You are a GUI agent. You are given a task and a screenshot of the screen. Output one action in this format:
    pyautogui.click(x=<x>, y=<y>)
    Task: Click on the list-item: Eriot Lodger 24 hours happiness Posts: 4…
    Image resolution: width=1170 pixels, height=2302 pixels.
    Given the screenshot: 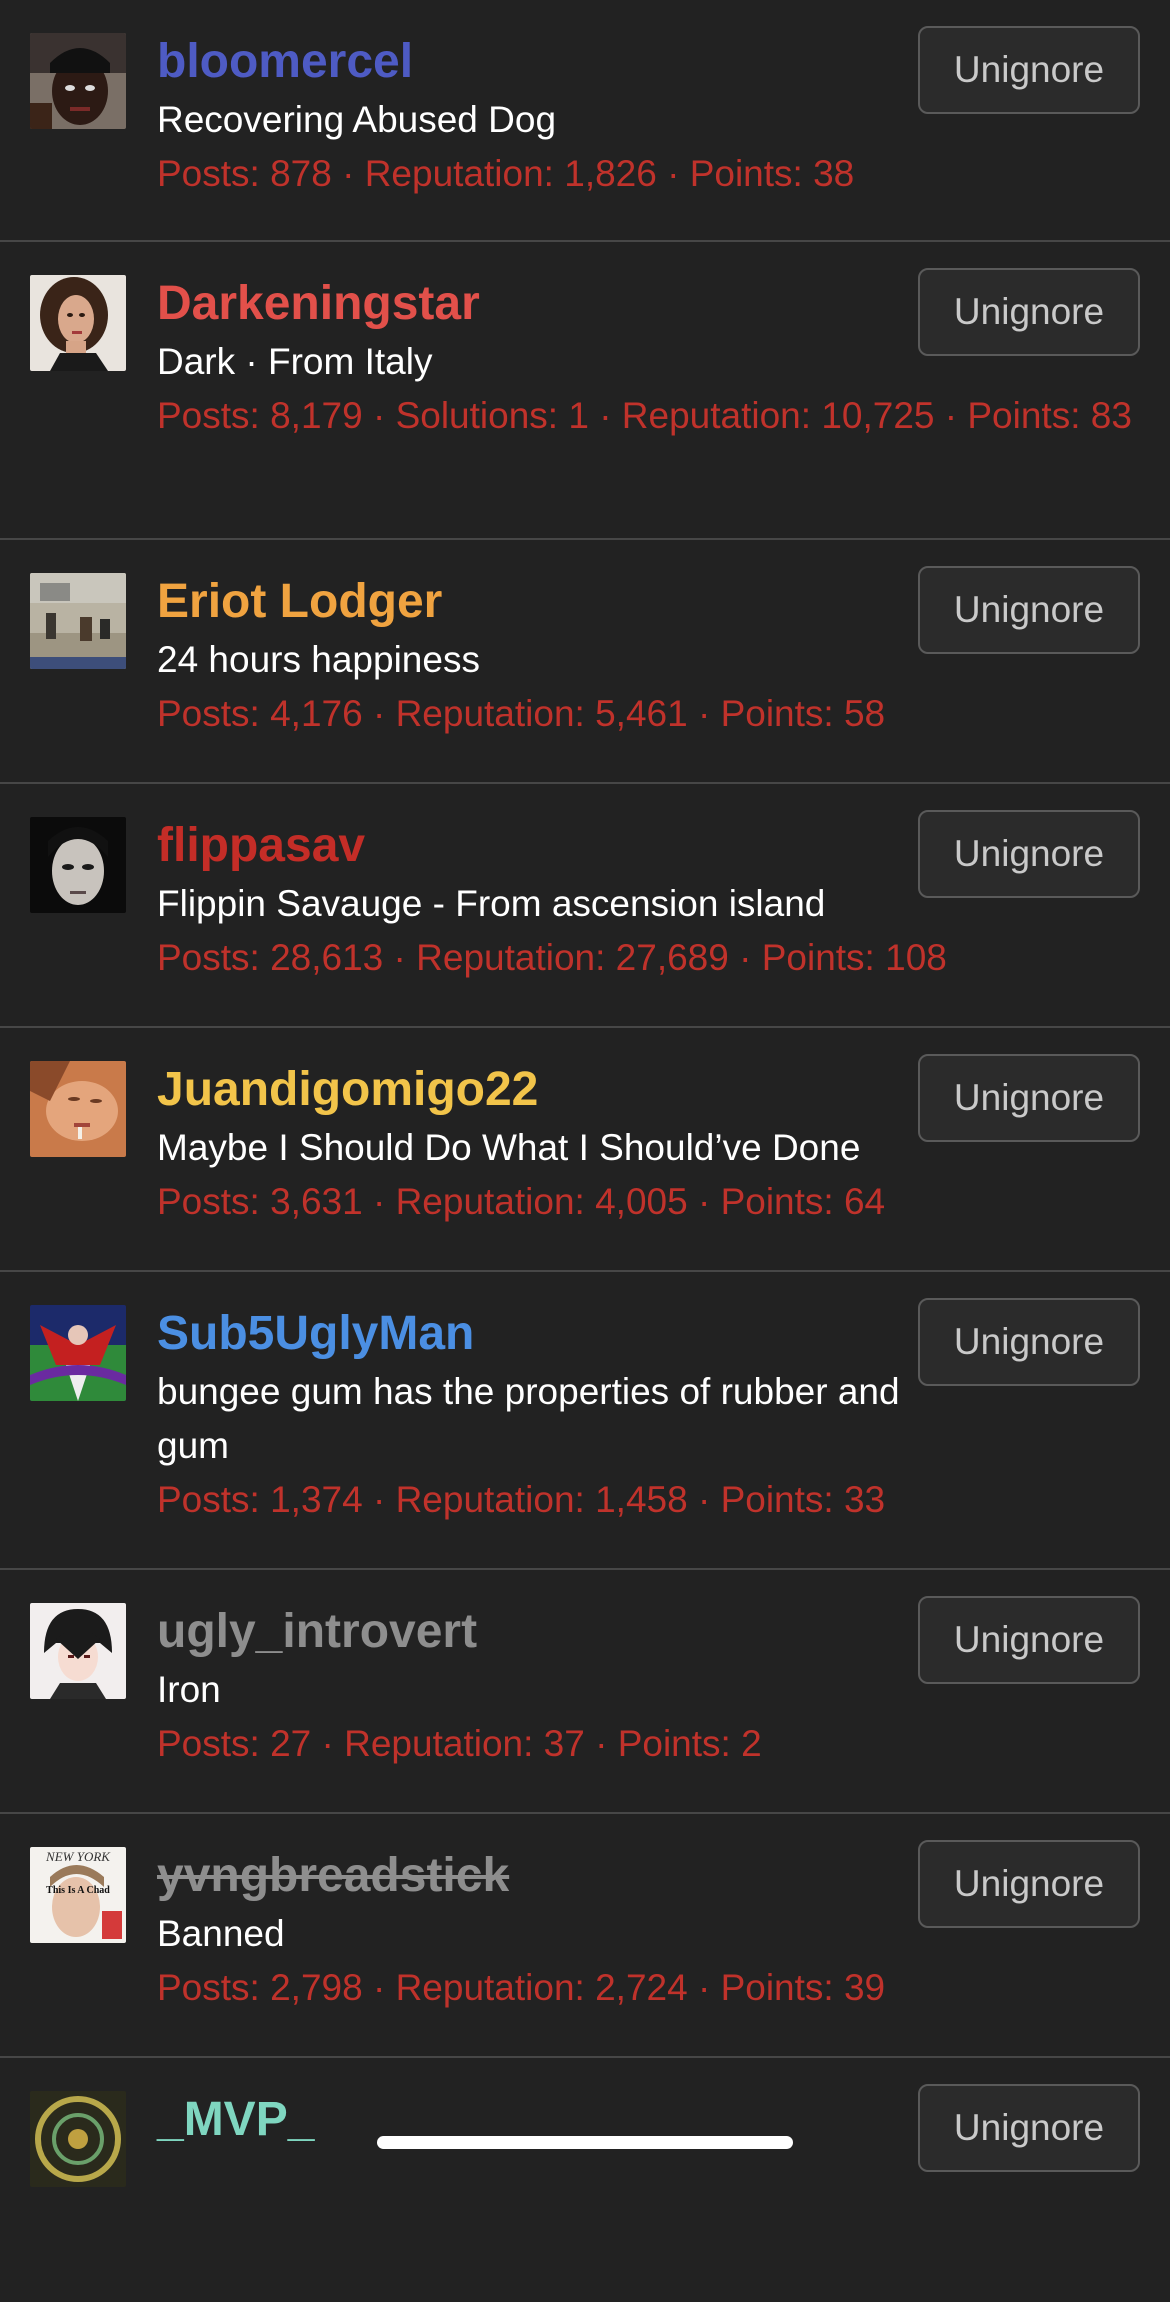 What is the action you would take?
    pyautogui.click(x=585, y=662)
    